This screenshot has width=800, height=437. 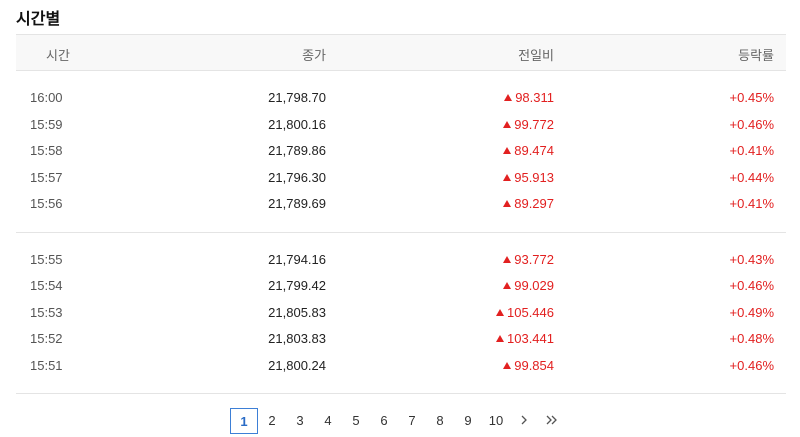 What do you see at coordinates (401, 178) in the screenshot?
I see `table-row: 15:57 21,796.30 95.913 +0.44%` at bounding box center [401, 178].